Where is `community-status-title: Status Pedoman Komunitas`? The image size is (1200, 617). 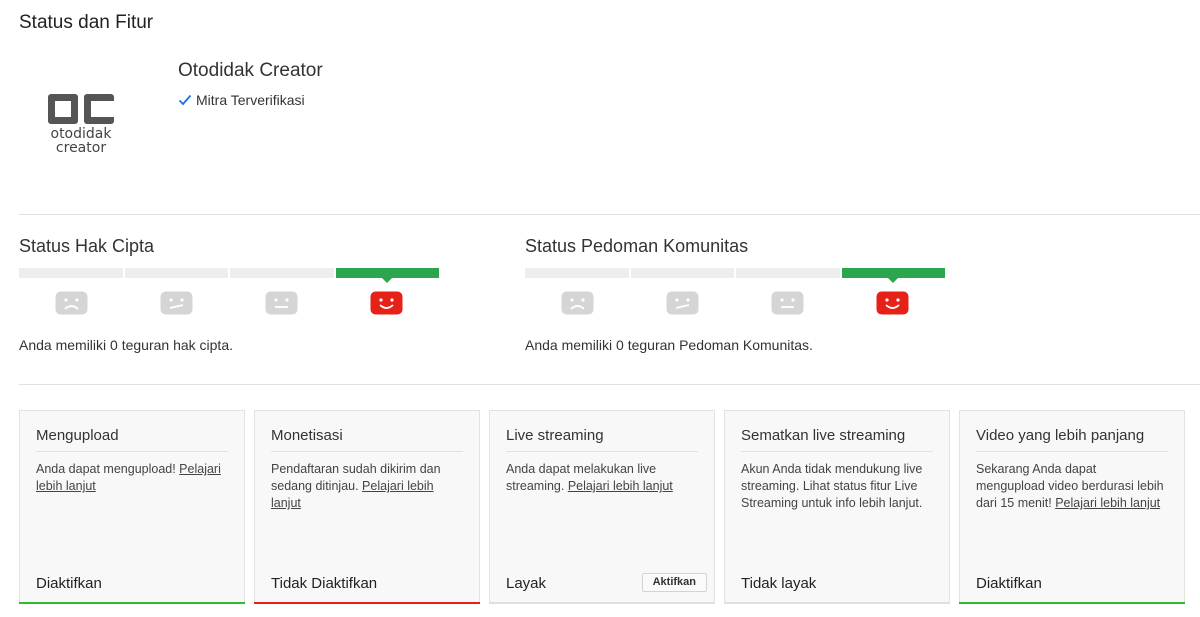 community-status-title: Status Pedoman Komunitas is located at coordinates (637, 246).